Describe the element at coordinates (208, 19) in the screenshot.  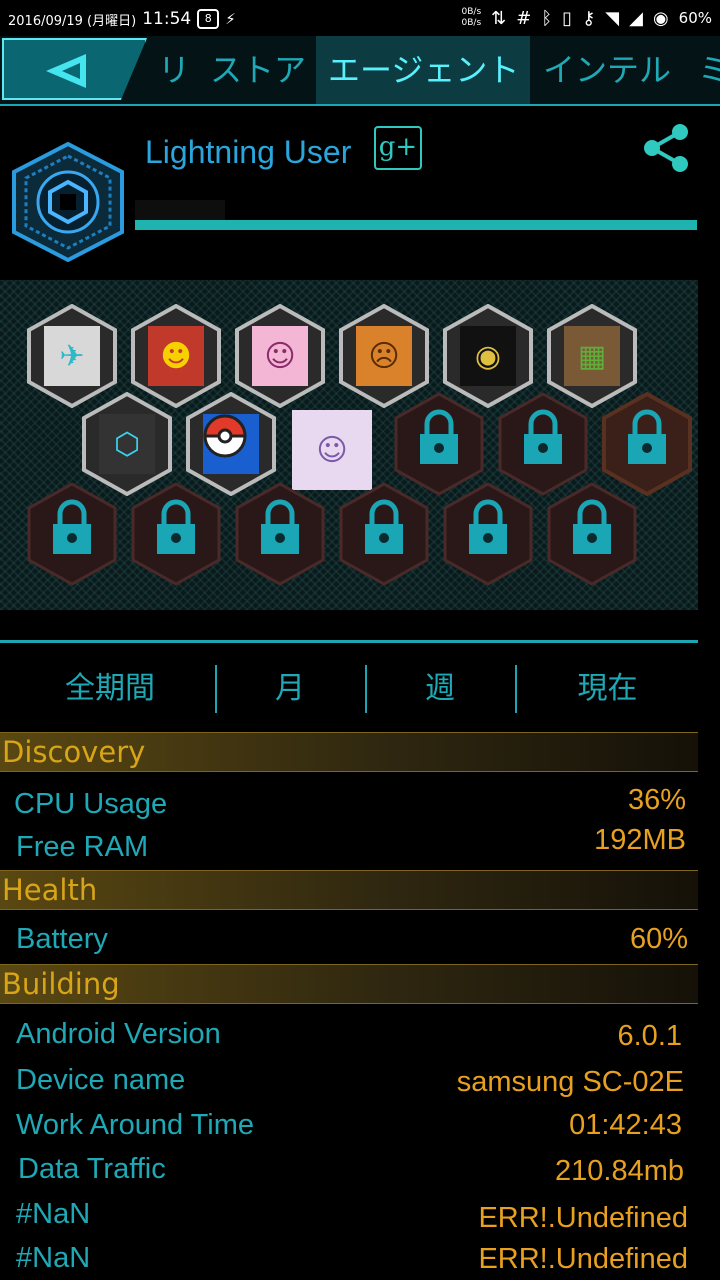
I see `notification-icon: 8` at that location.